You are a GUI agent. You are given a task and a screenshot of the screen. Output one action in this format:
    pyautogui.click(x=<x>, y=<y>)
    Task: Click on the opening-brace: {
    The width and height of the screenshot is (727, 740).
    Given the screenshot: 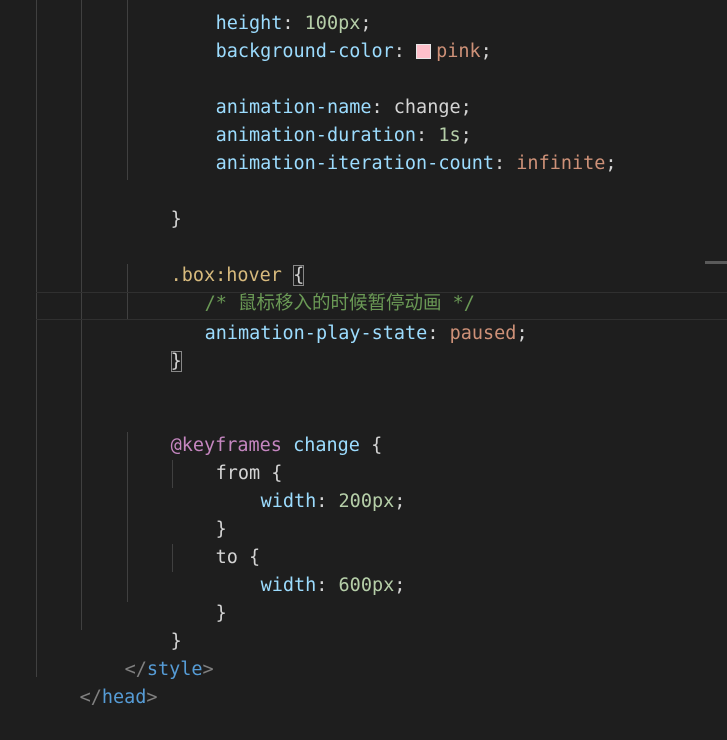 What is the action you would take?
    pyautogui.click(x=377, y=445)
    